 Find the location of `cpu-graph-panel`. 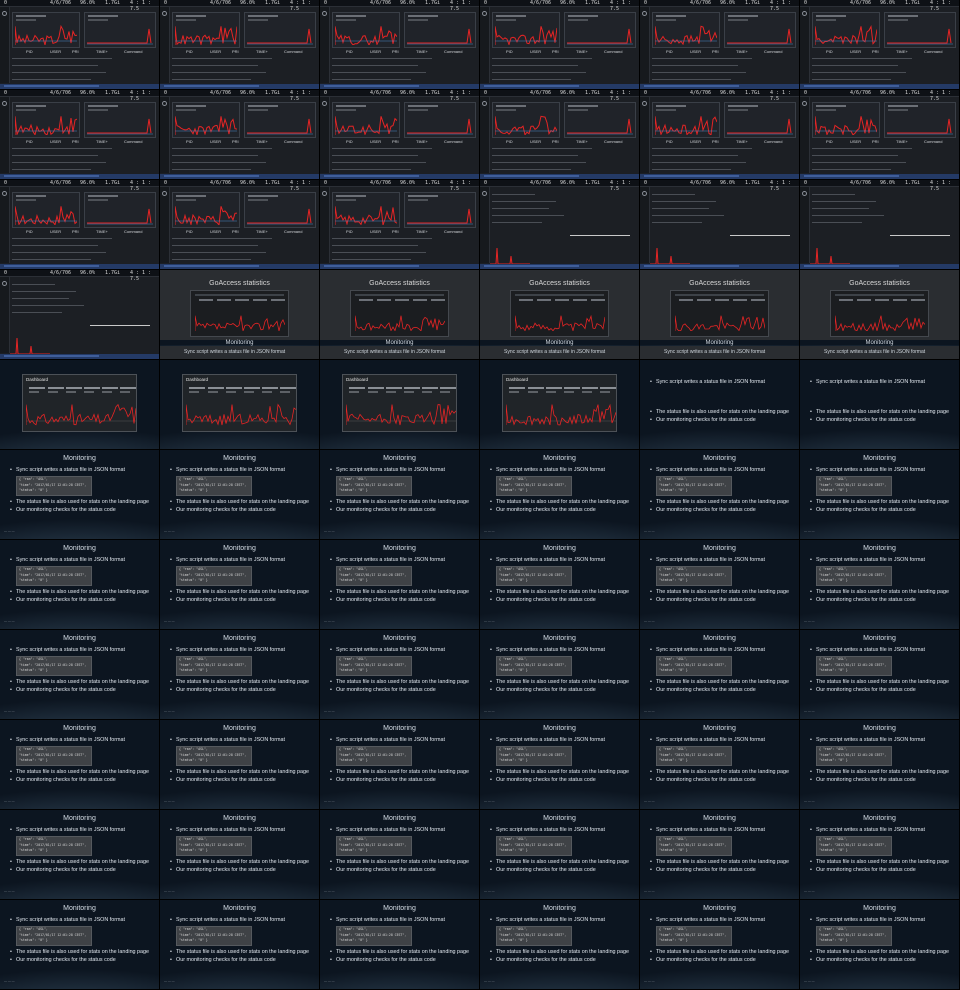

cpu-graph-panel is located at coordinates (366, 210).